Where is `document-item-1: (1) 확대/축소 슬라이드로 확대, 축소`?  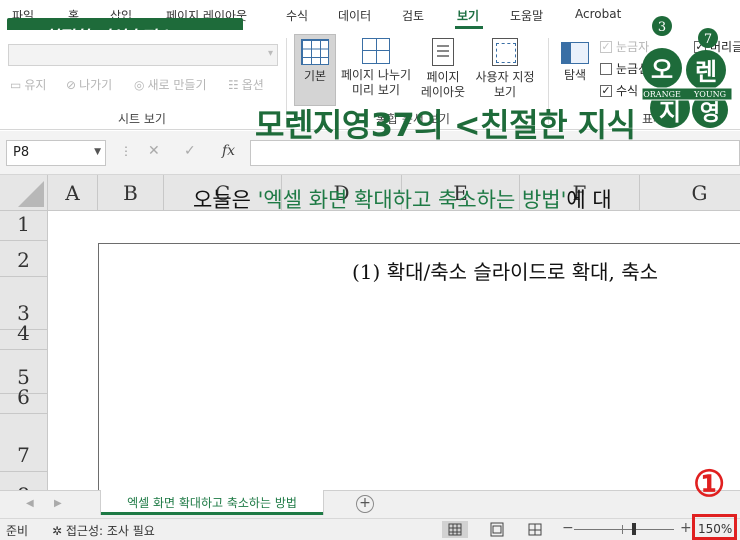 document-item-1: (1) 확대/축소 슬라이드로 확대, 축소 is located at coordinates (505, 272).